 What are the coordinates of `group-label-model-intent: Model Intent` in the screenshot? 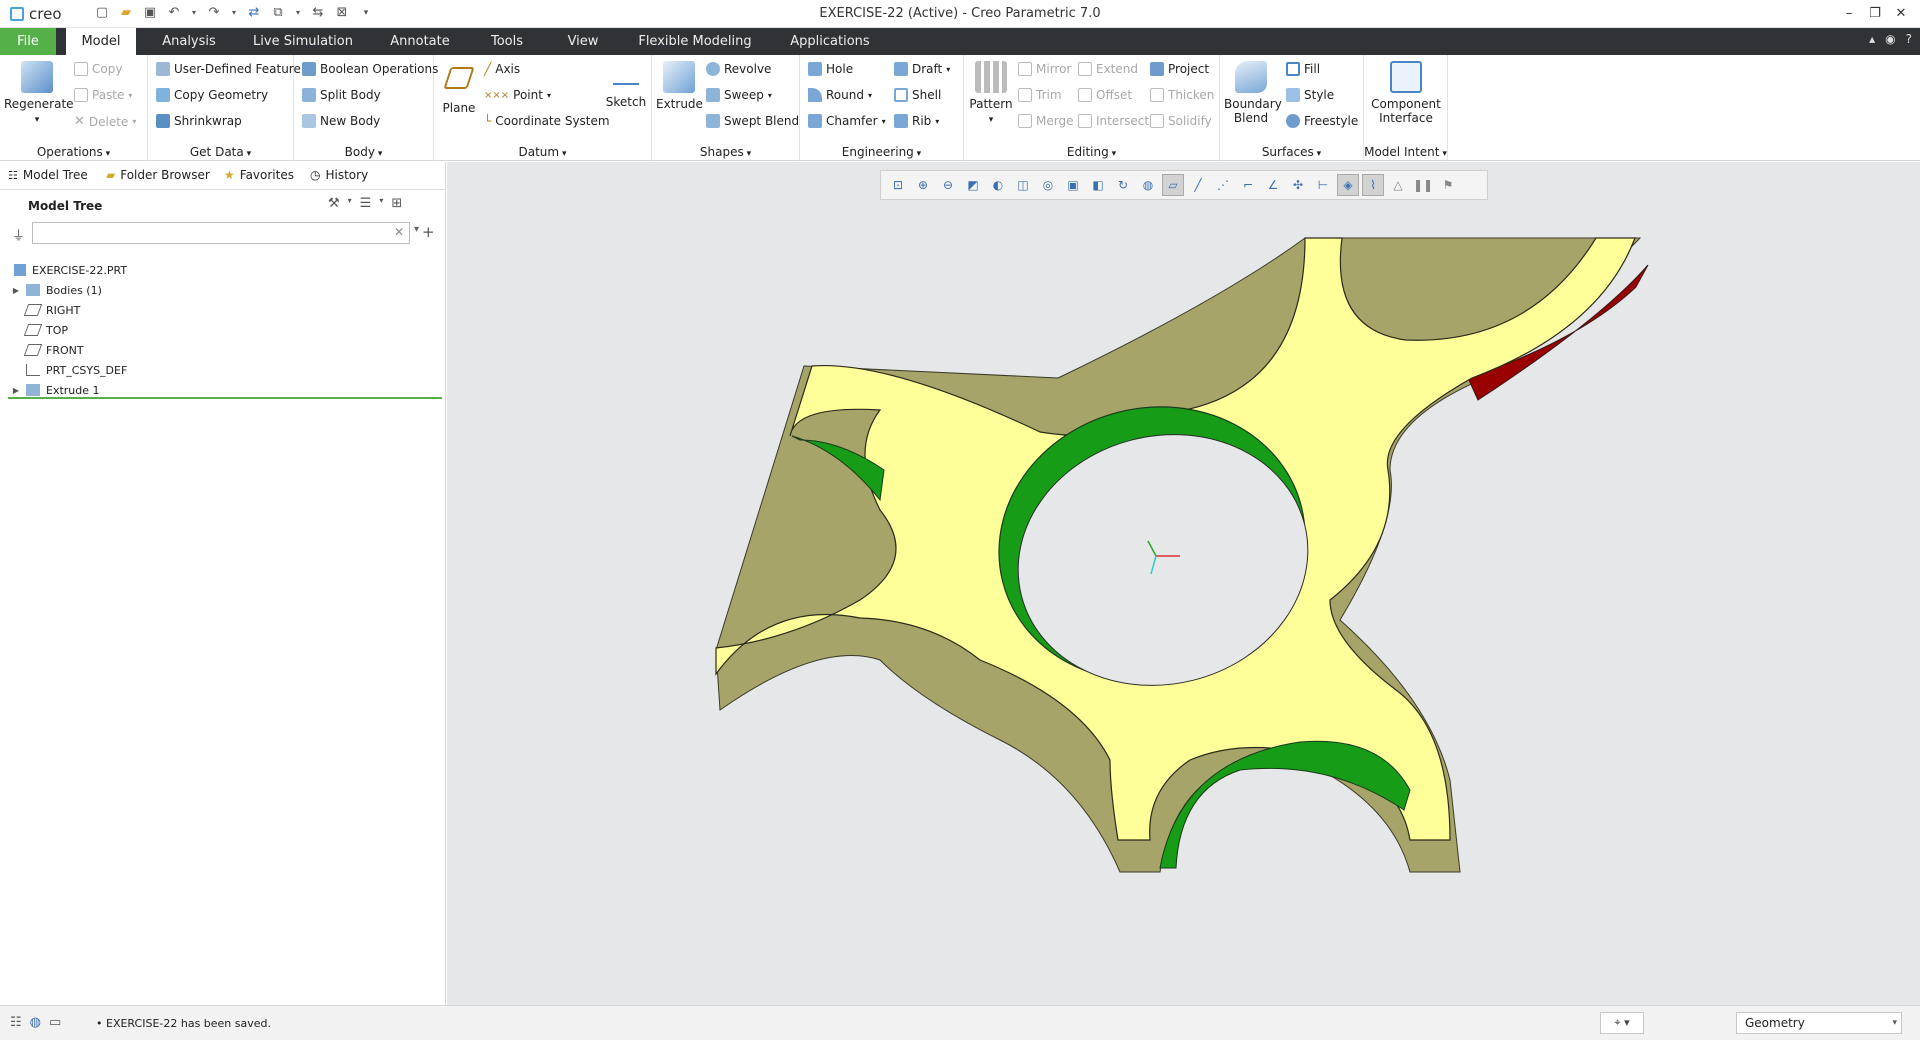 It's located at (1405, 152).